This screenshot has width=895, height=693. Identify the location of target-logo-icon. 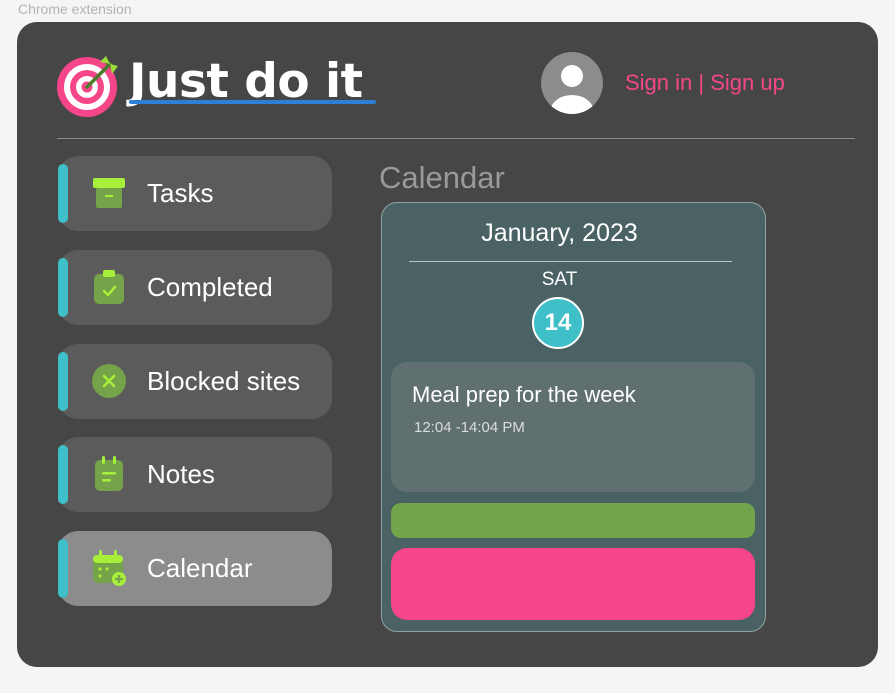
(87, 86).